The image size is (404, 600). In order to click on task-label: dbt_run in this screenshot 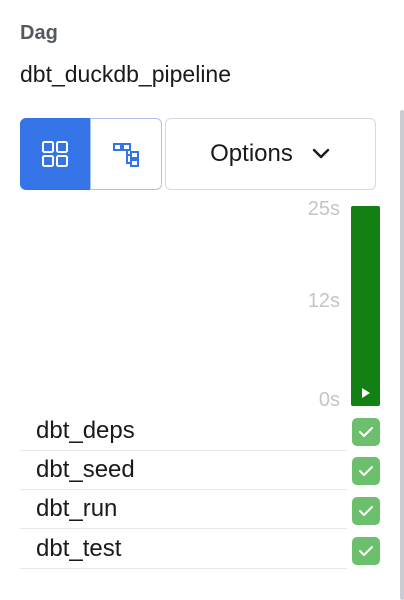, I will do `click(77, 508)`.